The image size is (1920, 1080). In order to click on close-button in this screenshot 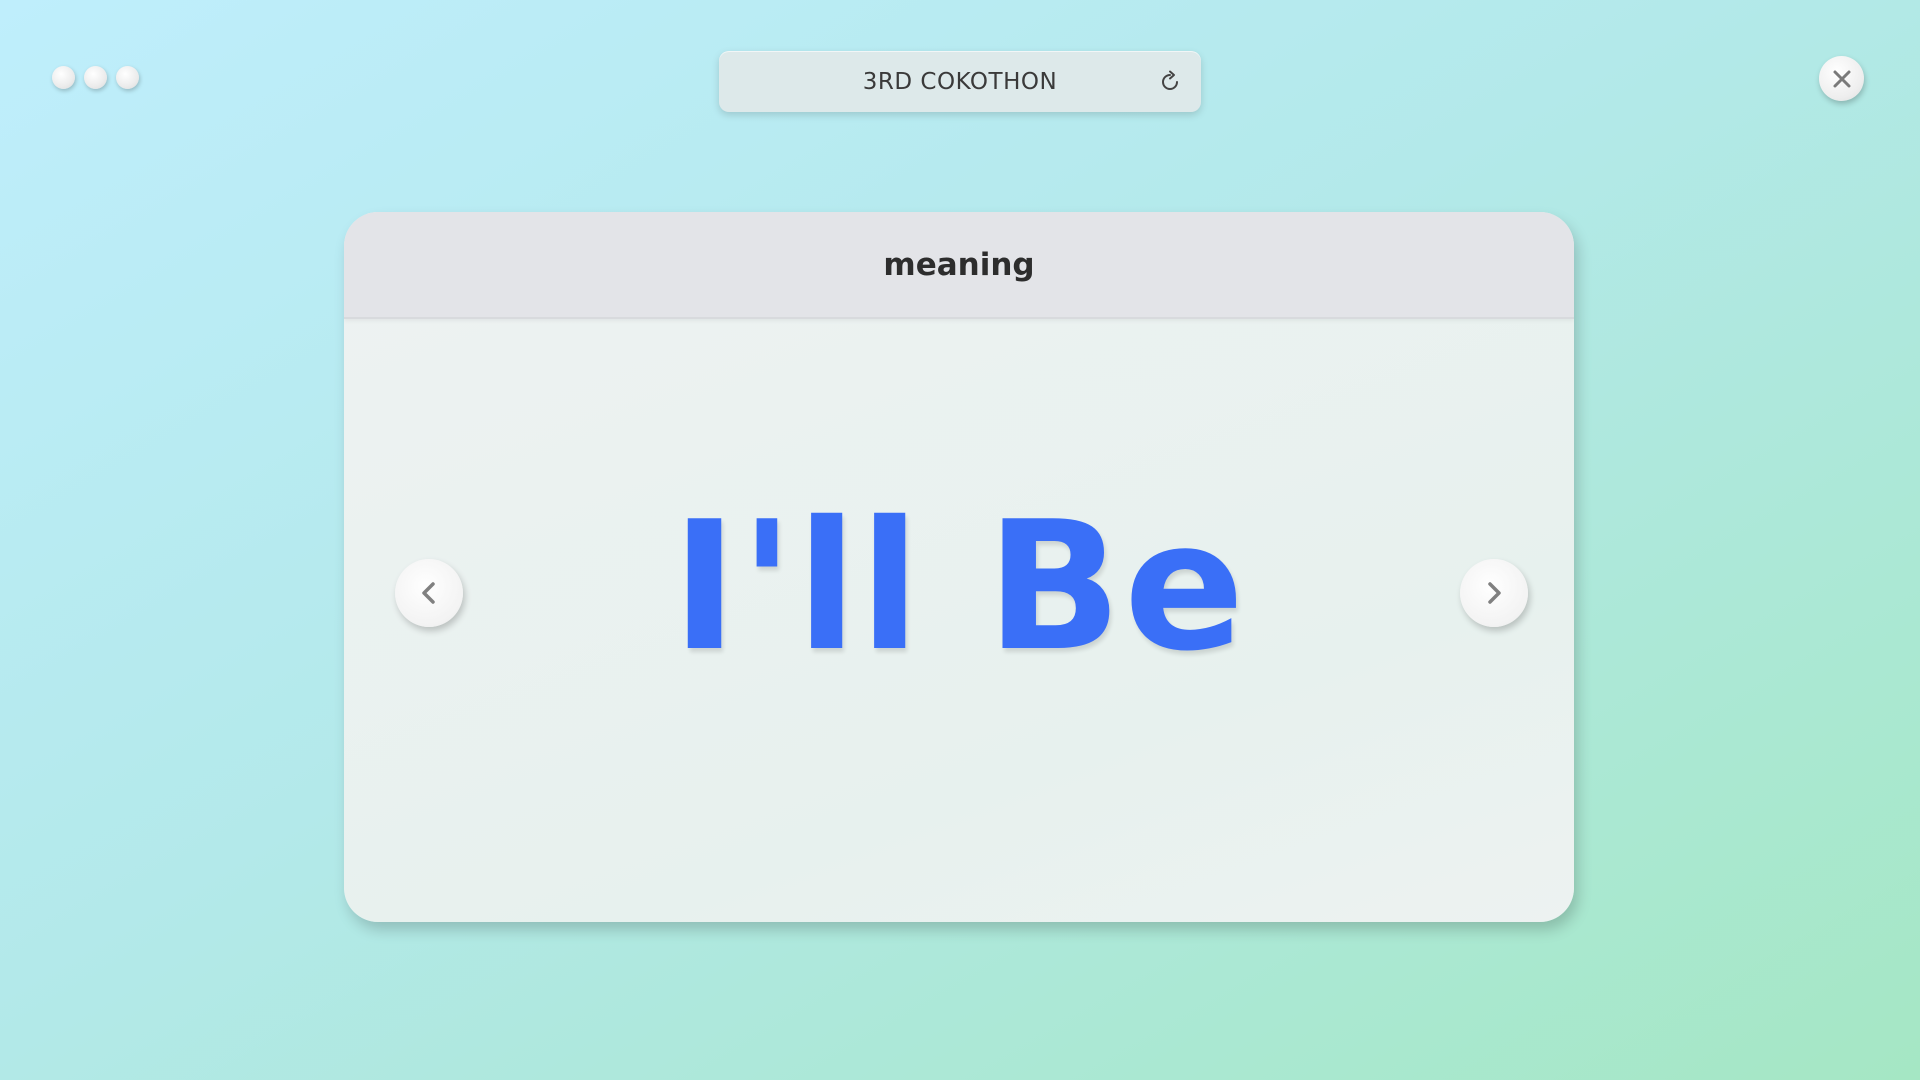, I will do `click(1841, 78)`.